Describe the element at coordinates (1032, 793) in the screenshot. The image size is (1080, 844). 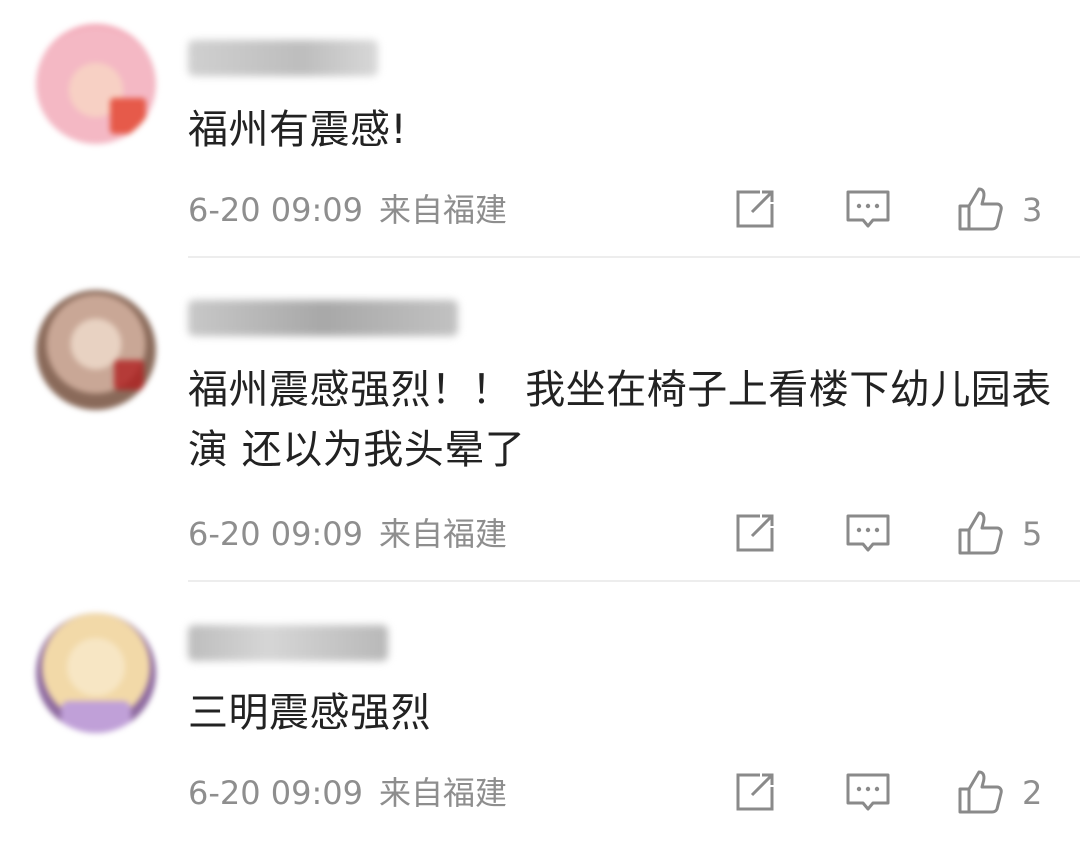
I see `like-count: 2` at that location.